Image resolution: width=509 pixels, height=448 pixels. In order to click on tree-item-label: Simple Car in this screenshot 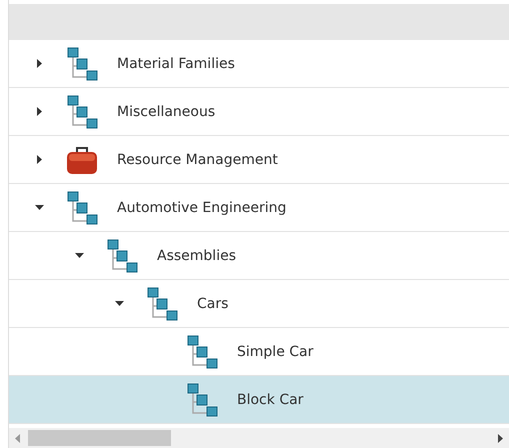, I will do `click(275, 352)`.